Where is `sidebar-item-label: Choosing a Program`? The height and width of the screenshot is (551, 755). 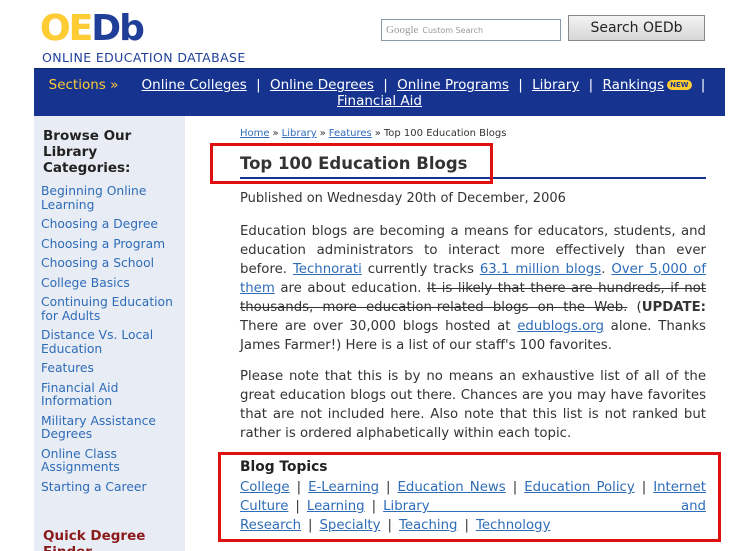 sidebar-item-label: Choosing a Program is located at coordinates (103, 244).